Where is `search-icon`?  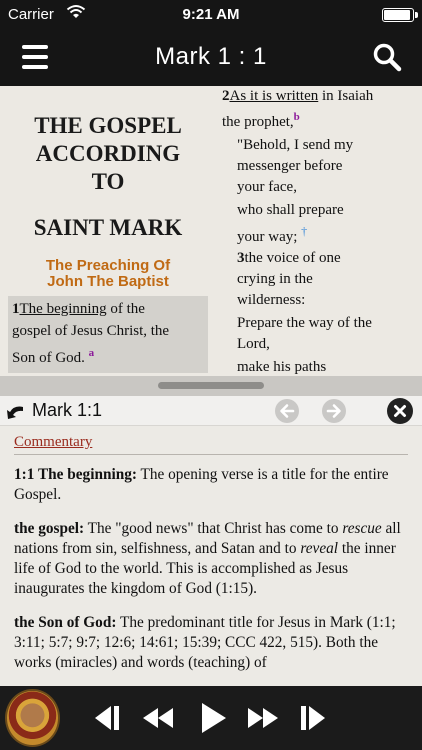
search-icon is located at coordinates (387, 57).